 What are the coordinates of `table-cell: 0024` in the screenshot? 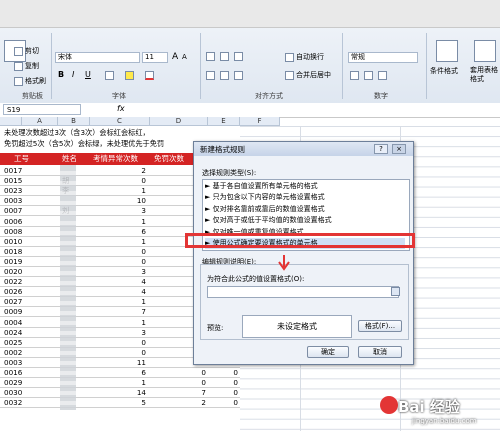 It's located at (13, 333).